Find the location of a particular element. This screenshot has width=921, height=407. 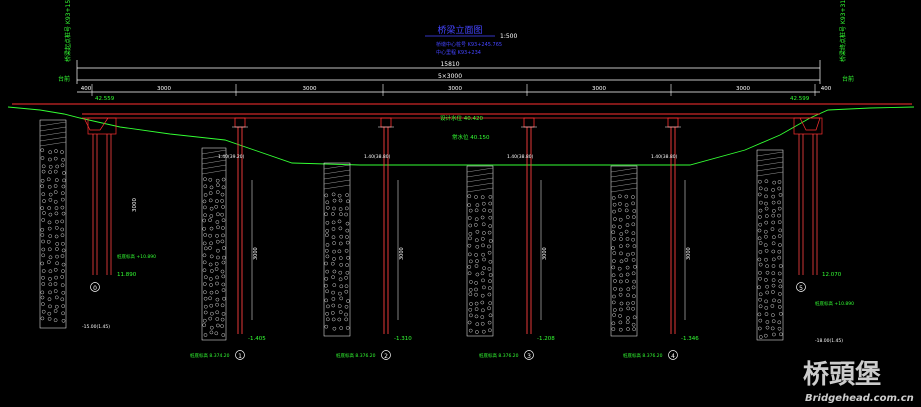

borehole-column-p3 is located at coordinates (480, 251).